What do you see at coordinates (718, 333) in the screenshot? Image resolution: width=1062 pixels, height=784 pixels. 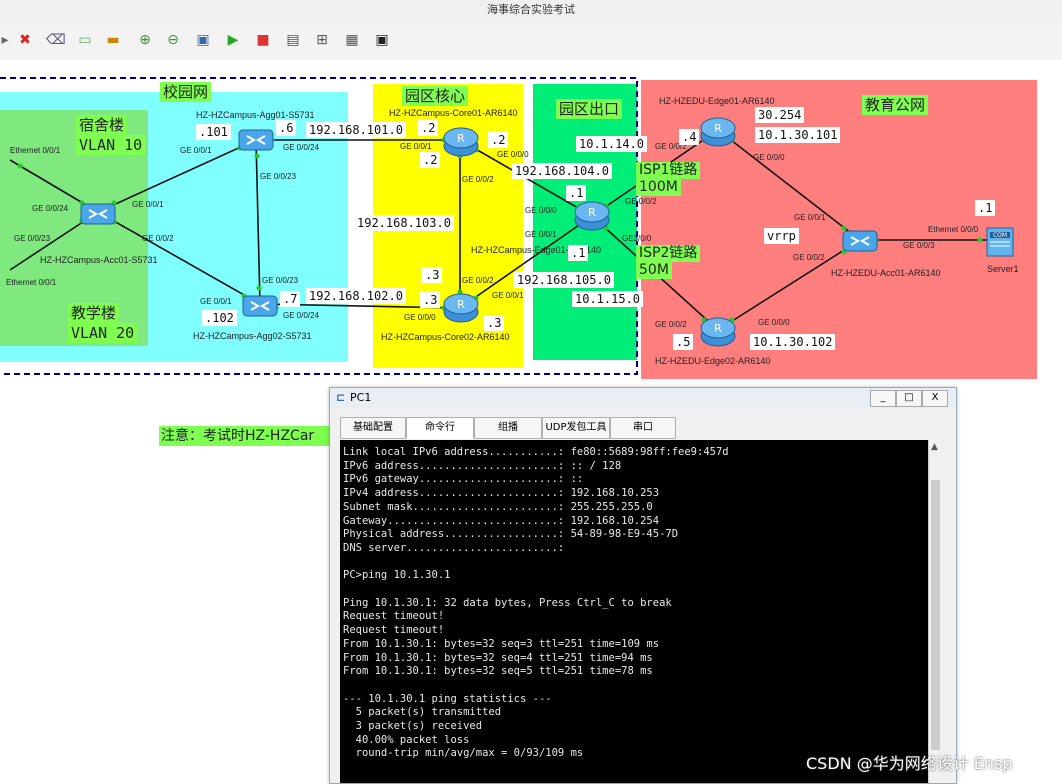 I see `edu-edge02-router-icon: R` at bounding box center [718, 333].